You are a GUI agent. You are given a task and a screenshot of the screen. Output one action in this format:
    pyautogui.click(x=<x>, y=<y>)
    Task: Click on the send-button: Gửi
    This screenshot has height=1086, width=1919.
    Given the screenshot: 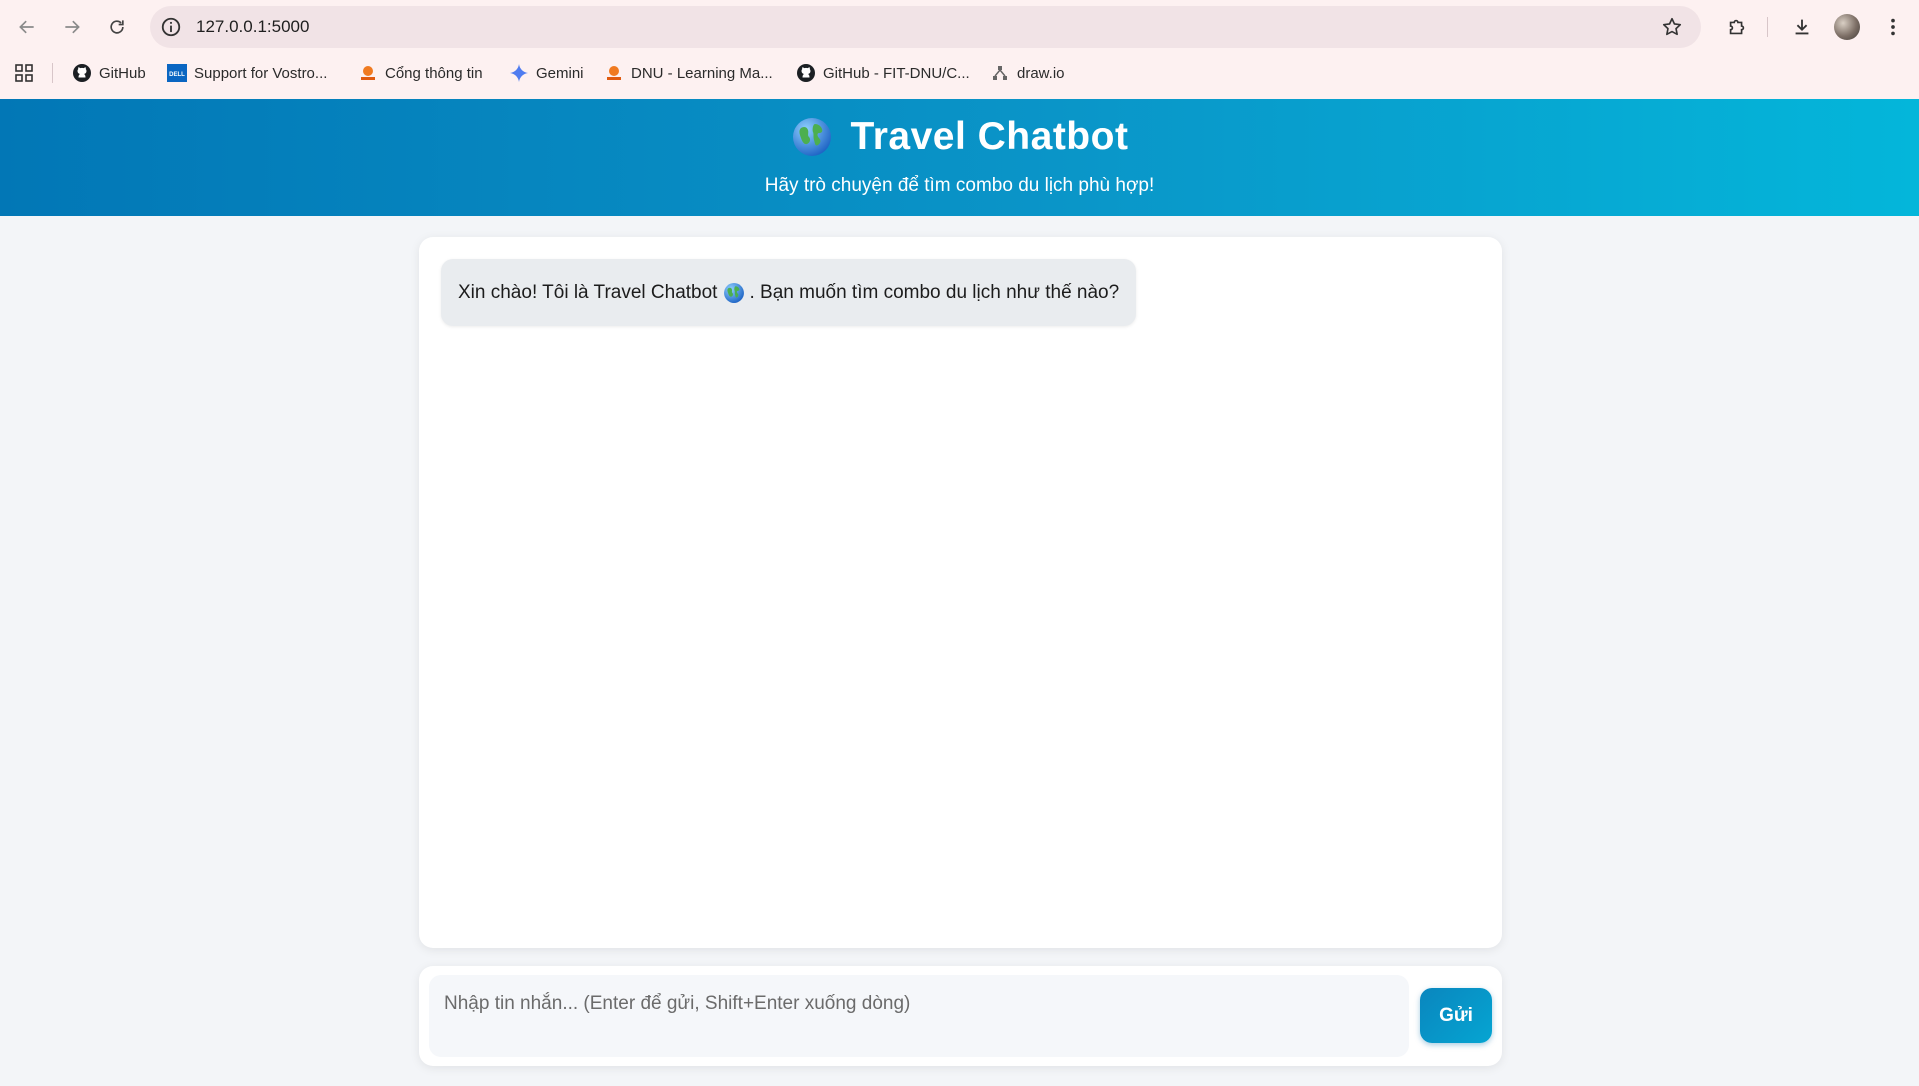 What is the action you would take?
    pyautogui.click(x=1456, y=1015)
    